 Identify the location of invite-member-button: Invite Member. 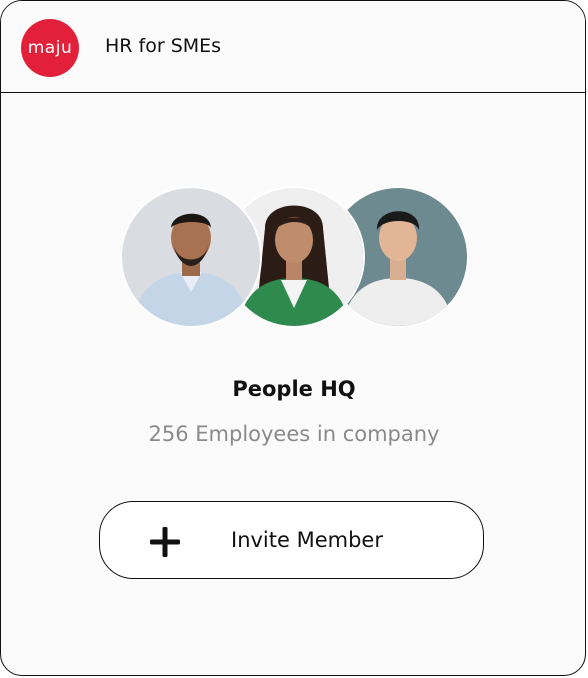
(291, 540).